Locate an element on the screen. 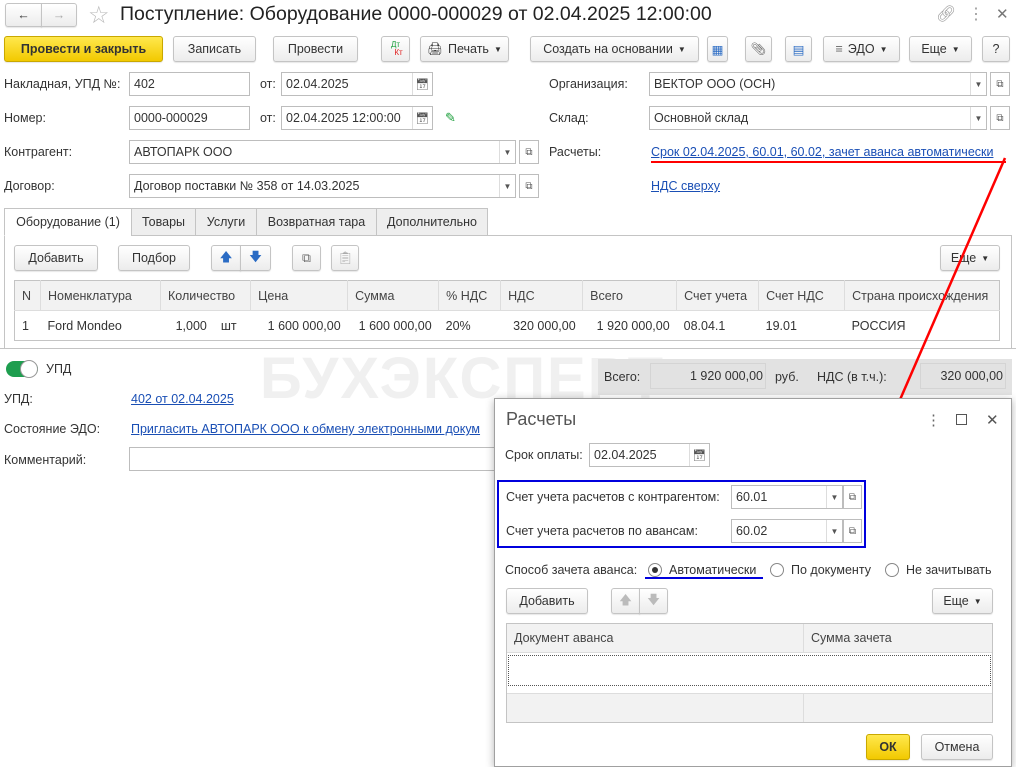  advance-table: Документ аванса Сумма зачета is located at coordinates (749, 673).